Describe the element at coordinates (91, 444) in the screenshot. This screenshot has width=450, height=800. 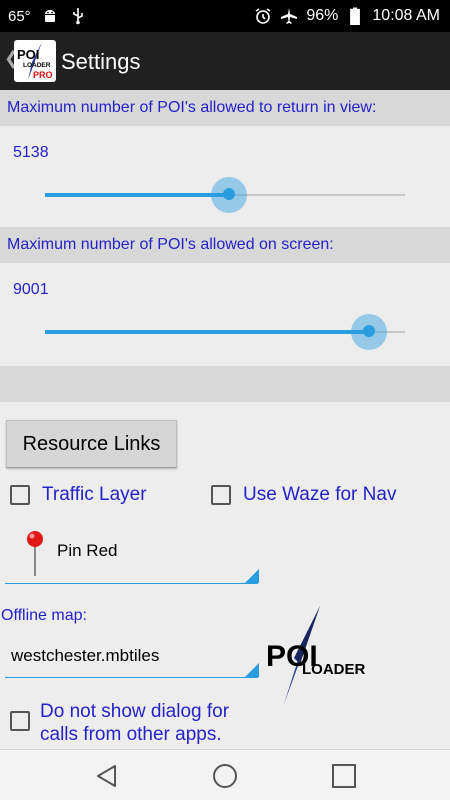
I see `resource-links-button: Resource Links` at that location.